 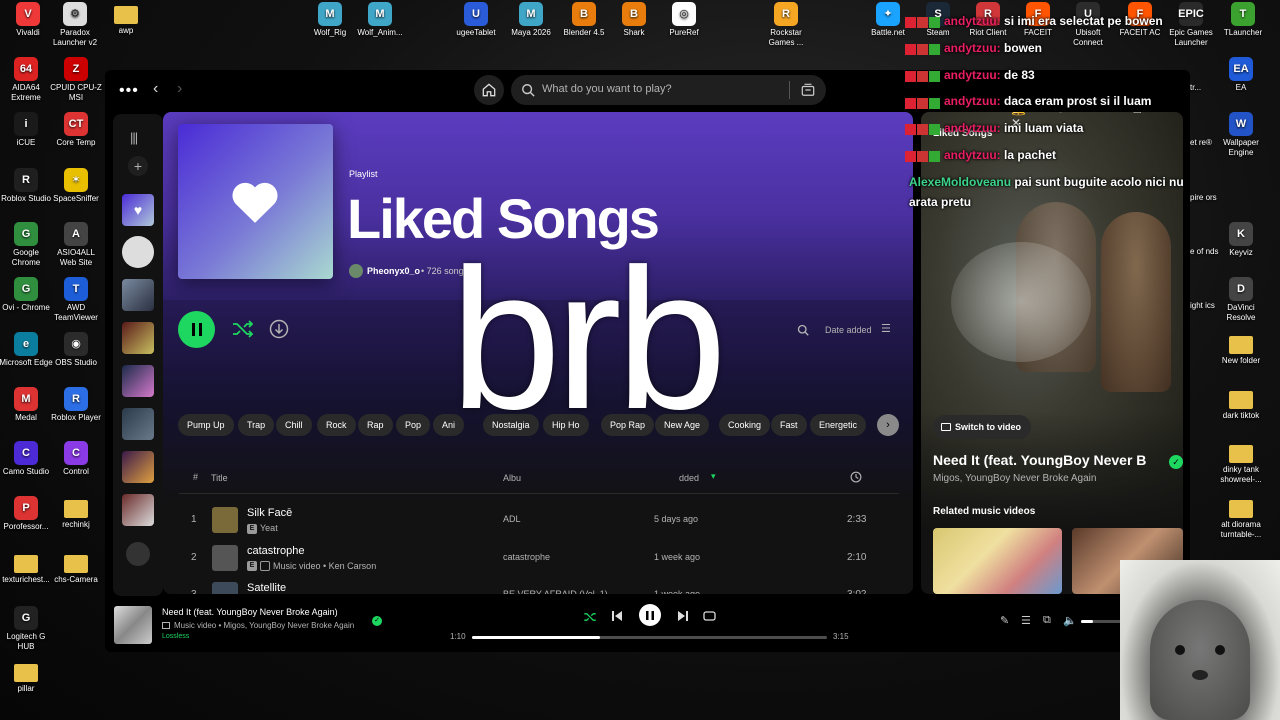 I want to click on volume-icon: 🔈, so click(x=1070, y=620).